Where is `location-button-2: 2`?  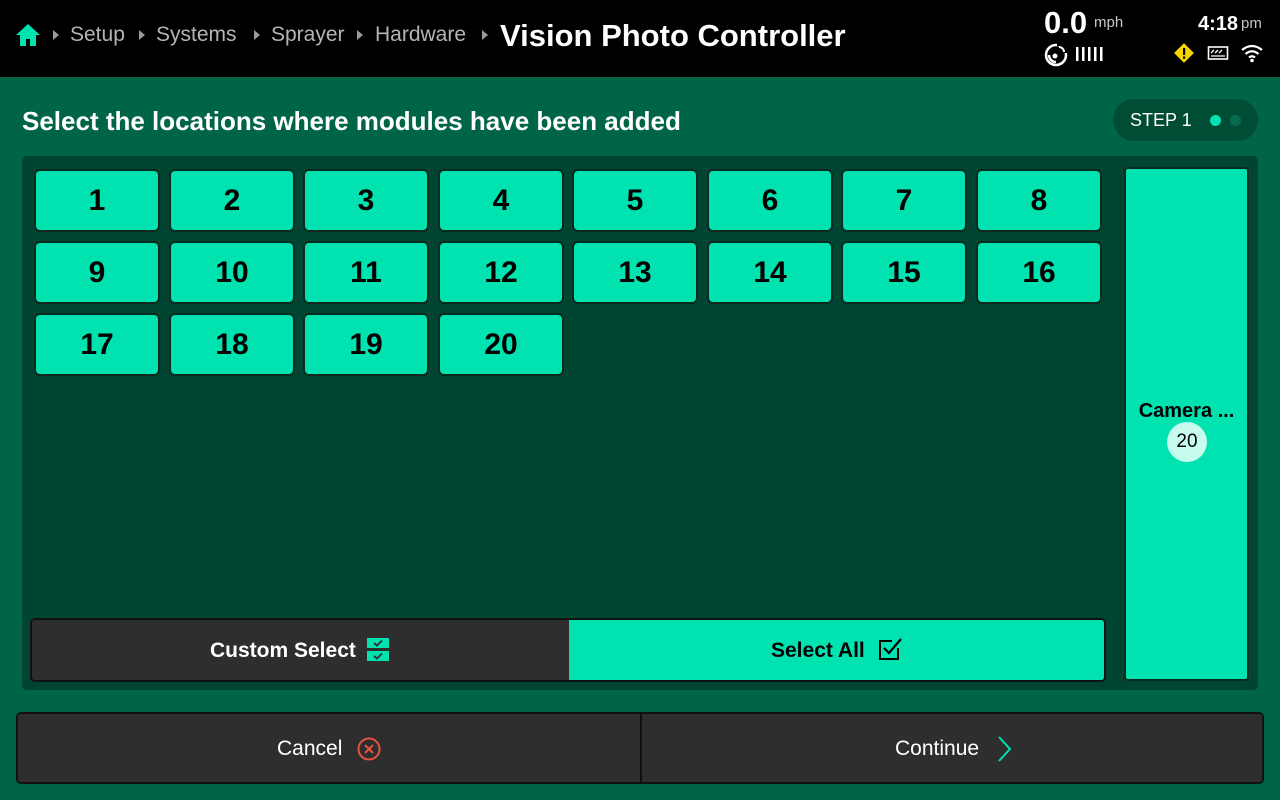 location-button-2: 2 is located at coordinates (232, 200).